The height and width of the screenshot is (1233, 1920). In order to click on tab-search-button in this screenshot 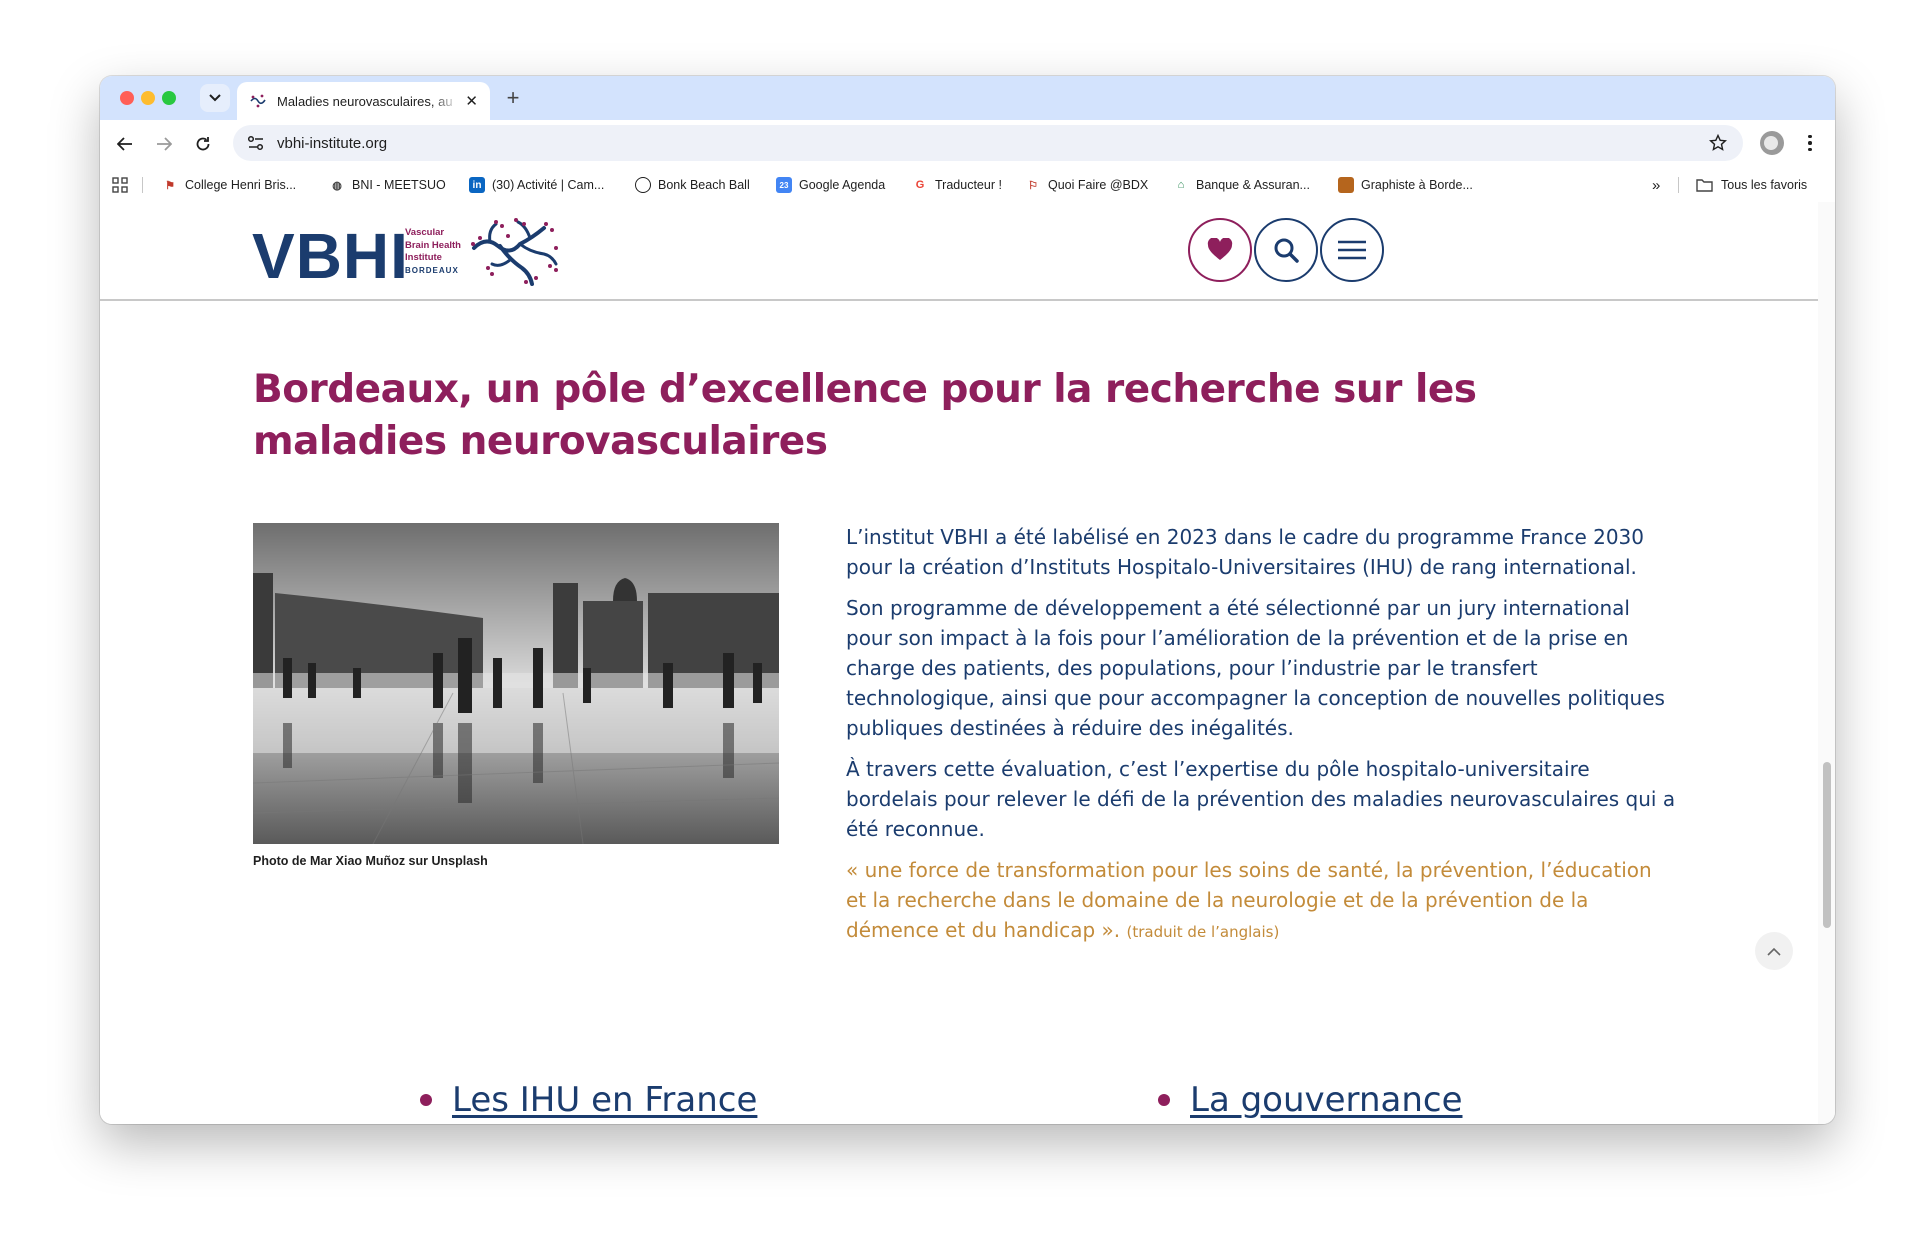, I will do `click(215, 98)`.